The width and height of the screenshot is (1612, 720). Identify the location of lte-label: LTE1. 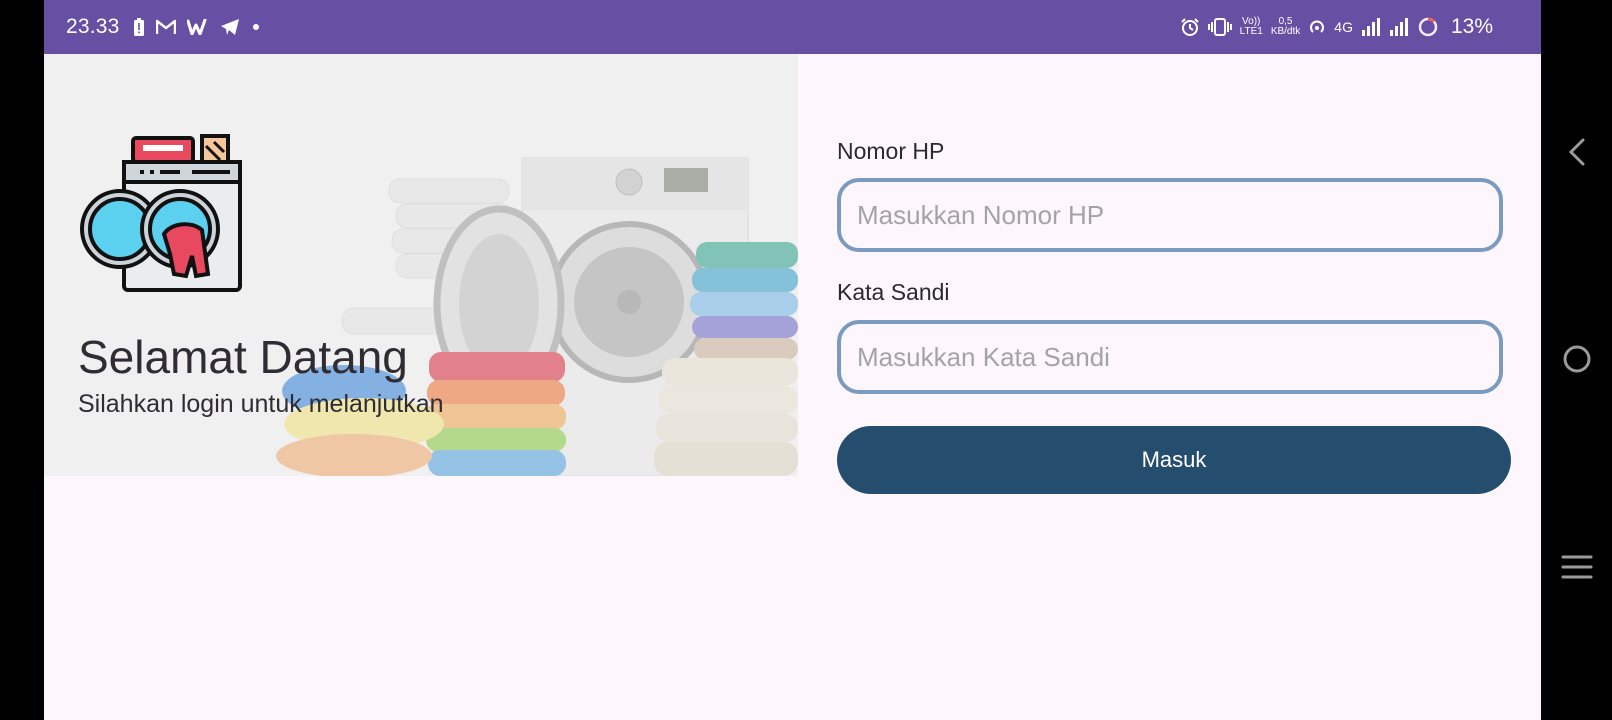
(1251, 31).